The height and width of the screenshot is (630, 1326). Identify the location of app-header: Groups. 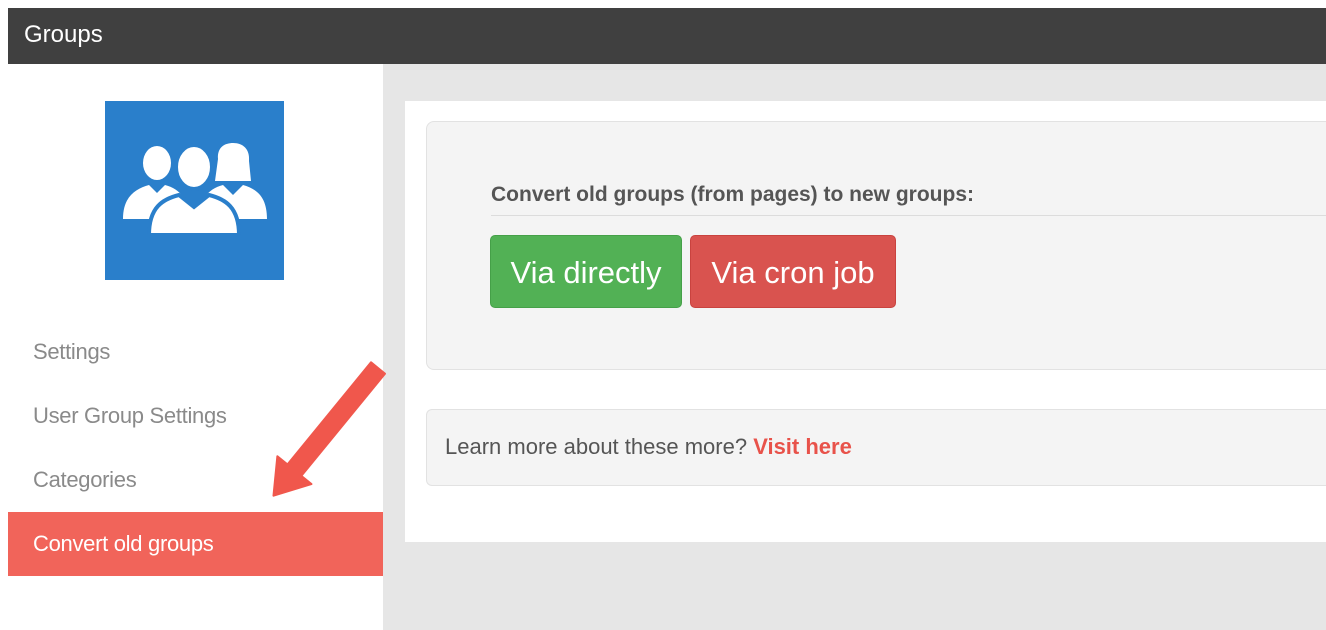
(667, 36).